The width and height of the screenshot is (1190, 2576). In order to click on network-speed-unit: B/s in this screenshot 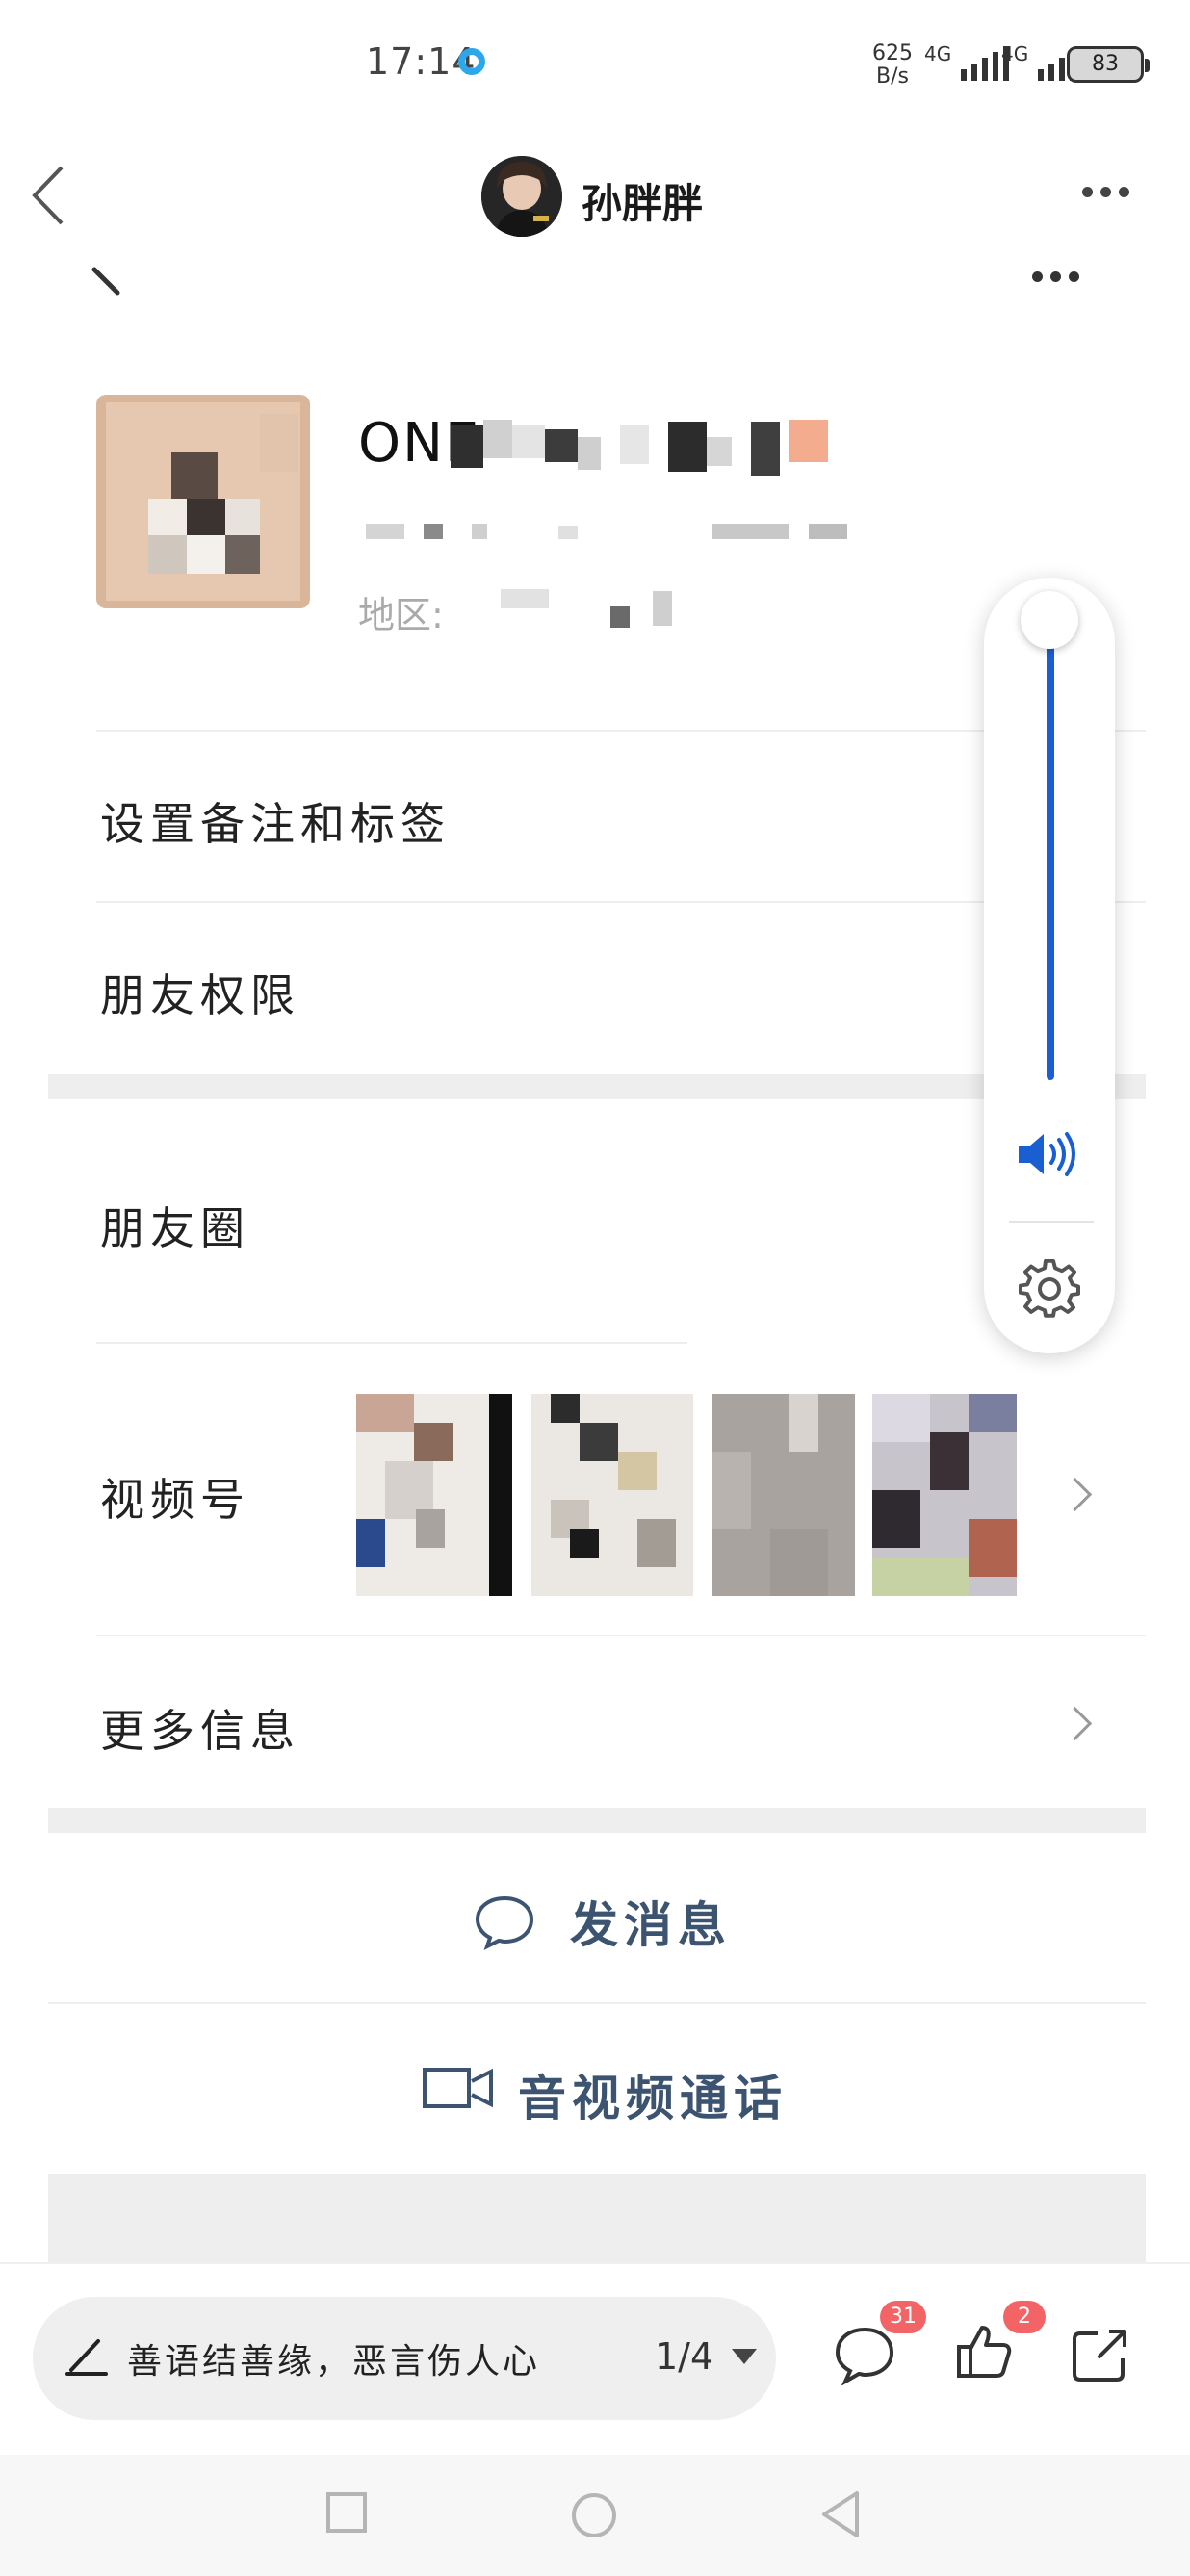, I will do `click(893, 76)`.